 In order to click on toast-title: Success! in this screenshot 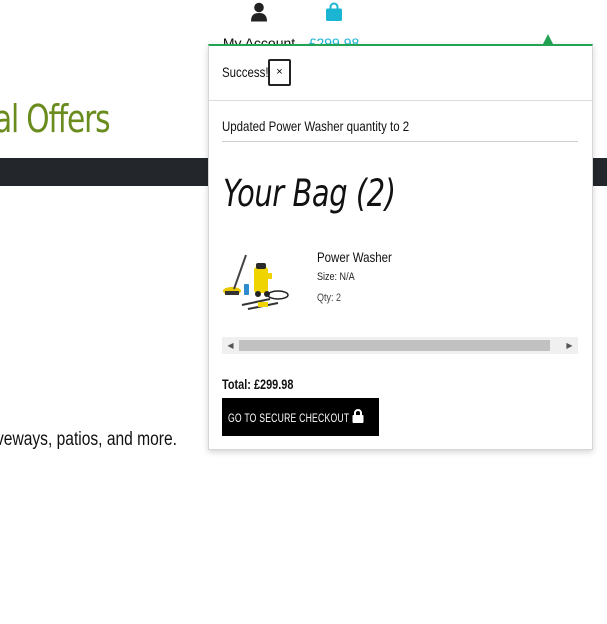, I will do `click(245, 72)`.